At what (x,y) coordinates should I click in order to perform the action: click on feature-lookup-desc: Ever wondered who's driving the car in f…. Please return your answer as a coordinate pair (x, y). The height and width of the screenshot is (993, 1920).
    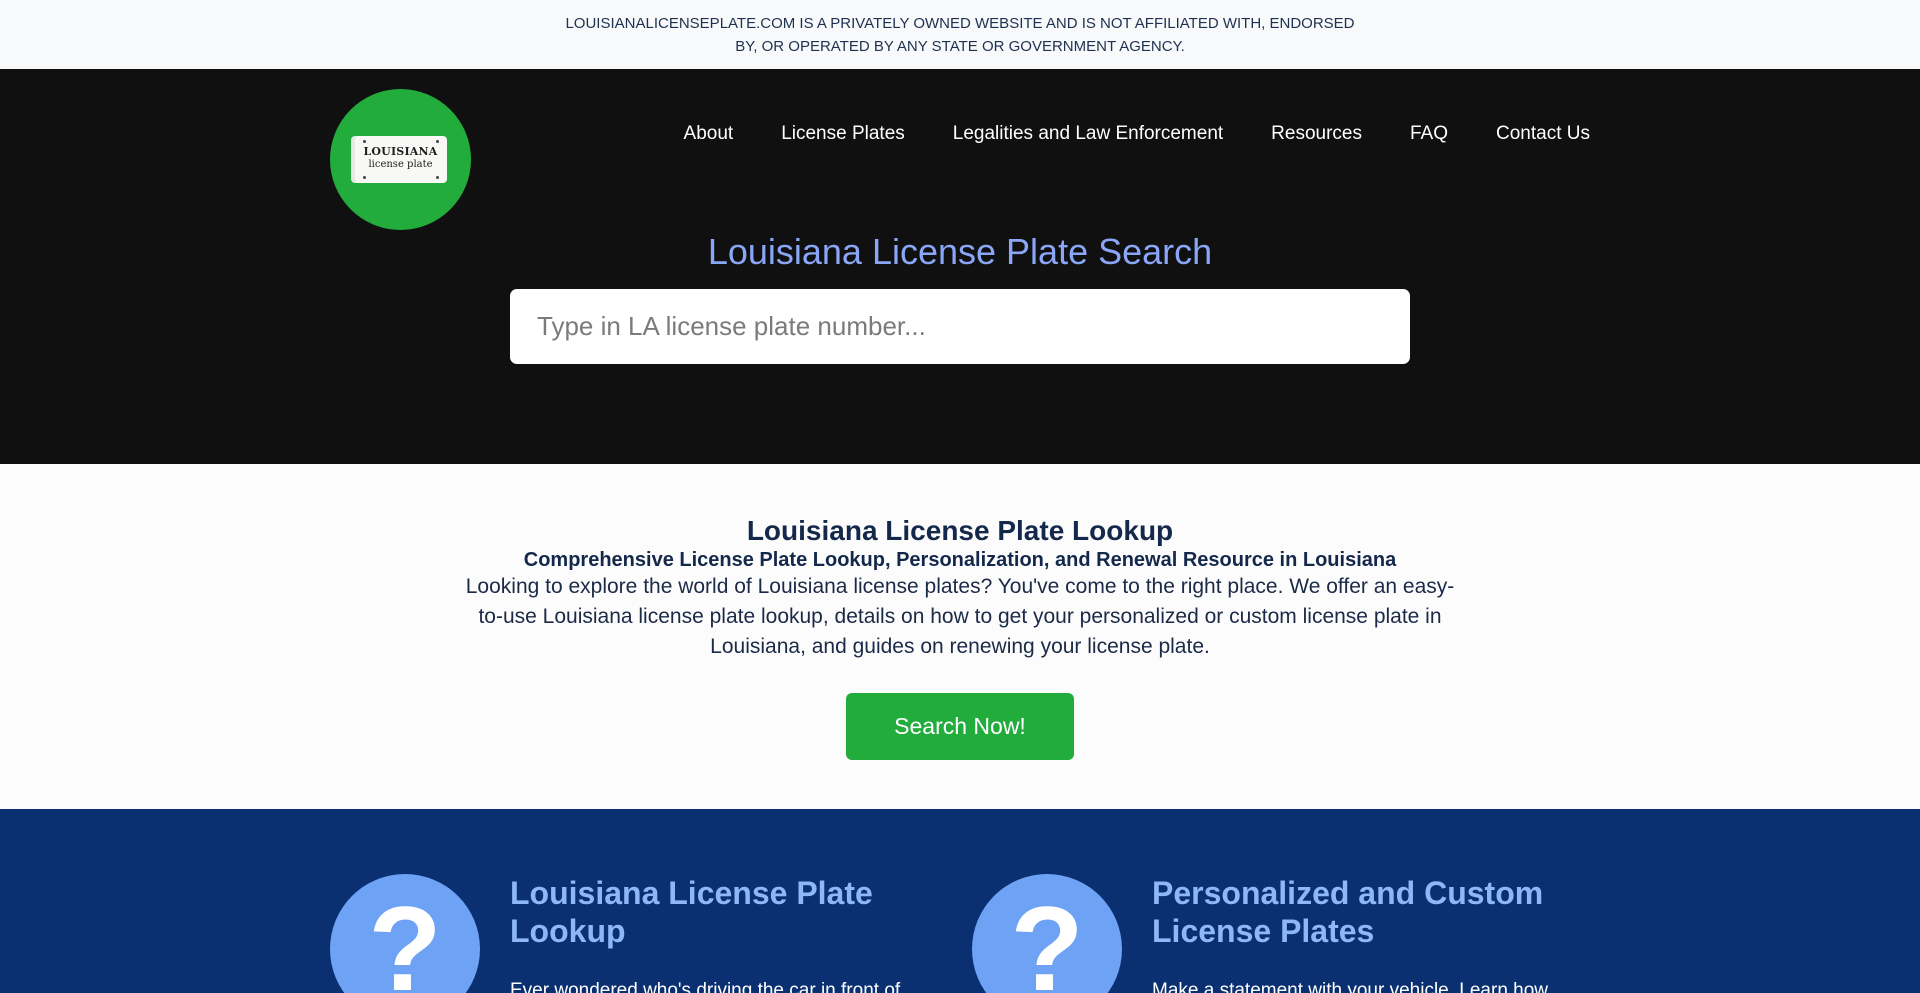
    Looking at the image, I should click on (705, 986).